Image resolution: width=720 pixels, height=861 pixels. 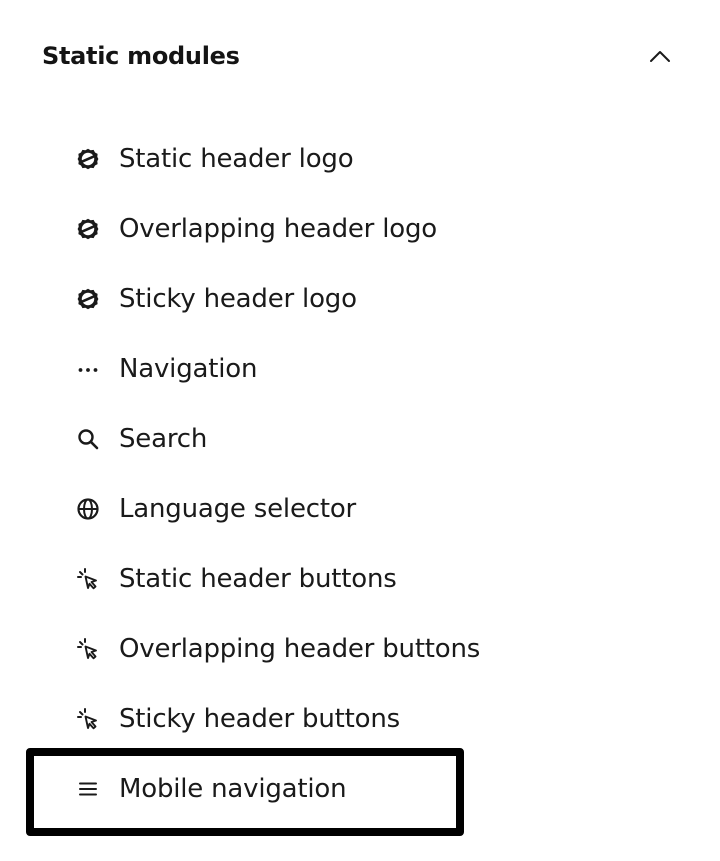 What do you see at coordinates (660, 56) in the screenshot?
I see `chevron-up-icon` at bounding box center [660, 56].